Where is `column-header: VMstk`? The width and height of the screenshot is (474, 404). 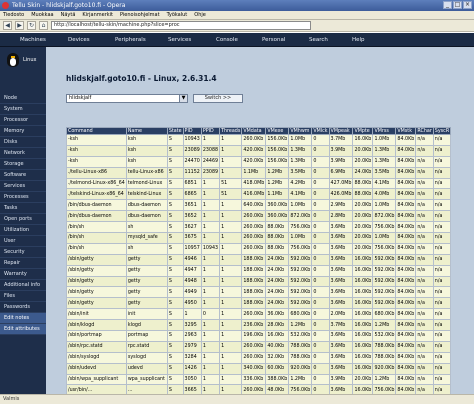
column-header: VMstk is located at coordinates (406, 131).